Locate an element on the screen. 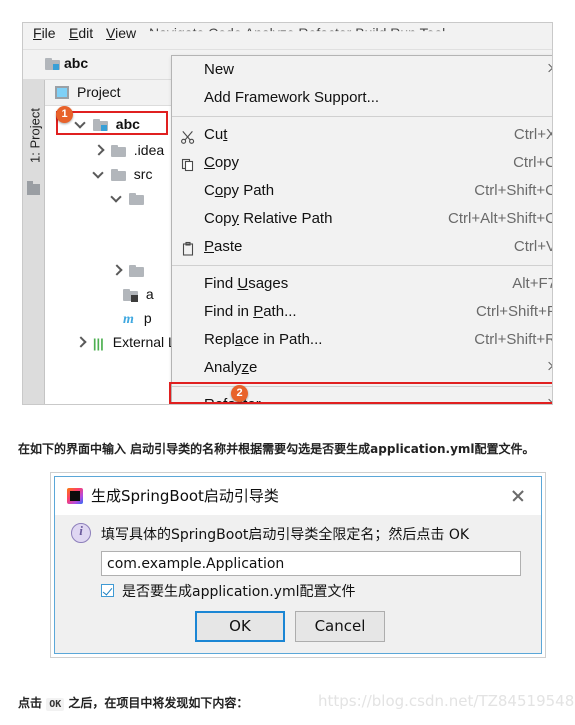 This screenshot has width=575, height=725. context-menu-item-copy: Copy Ctrl+C is located at coordinates (362, 163).